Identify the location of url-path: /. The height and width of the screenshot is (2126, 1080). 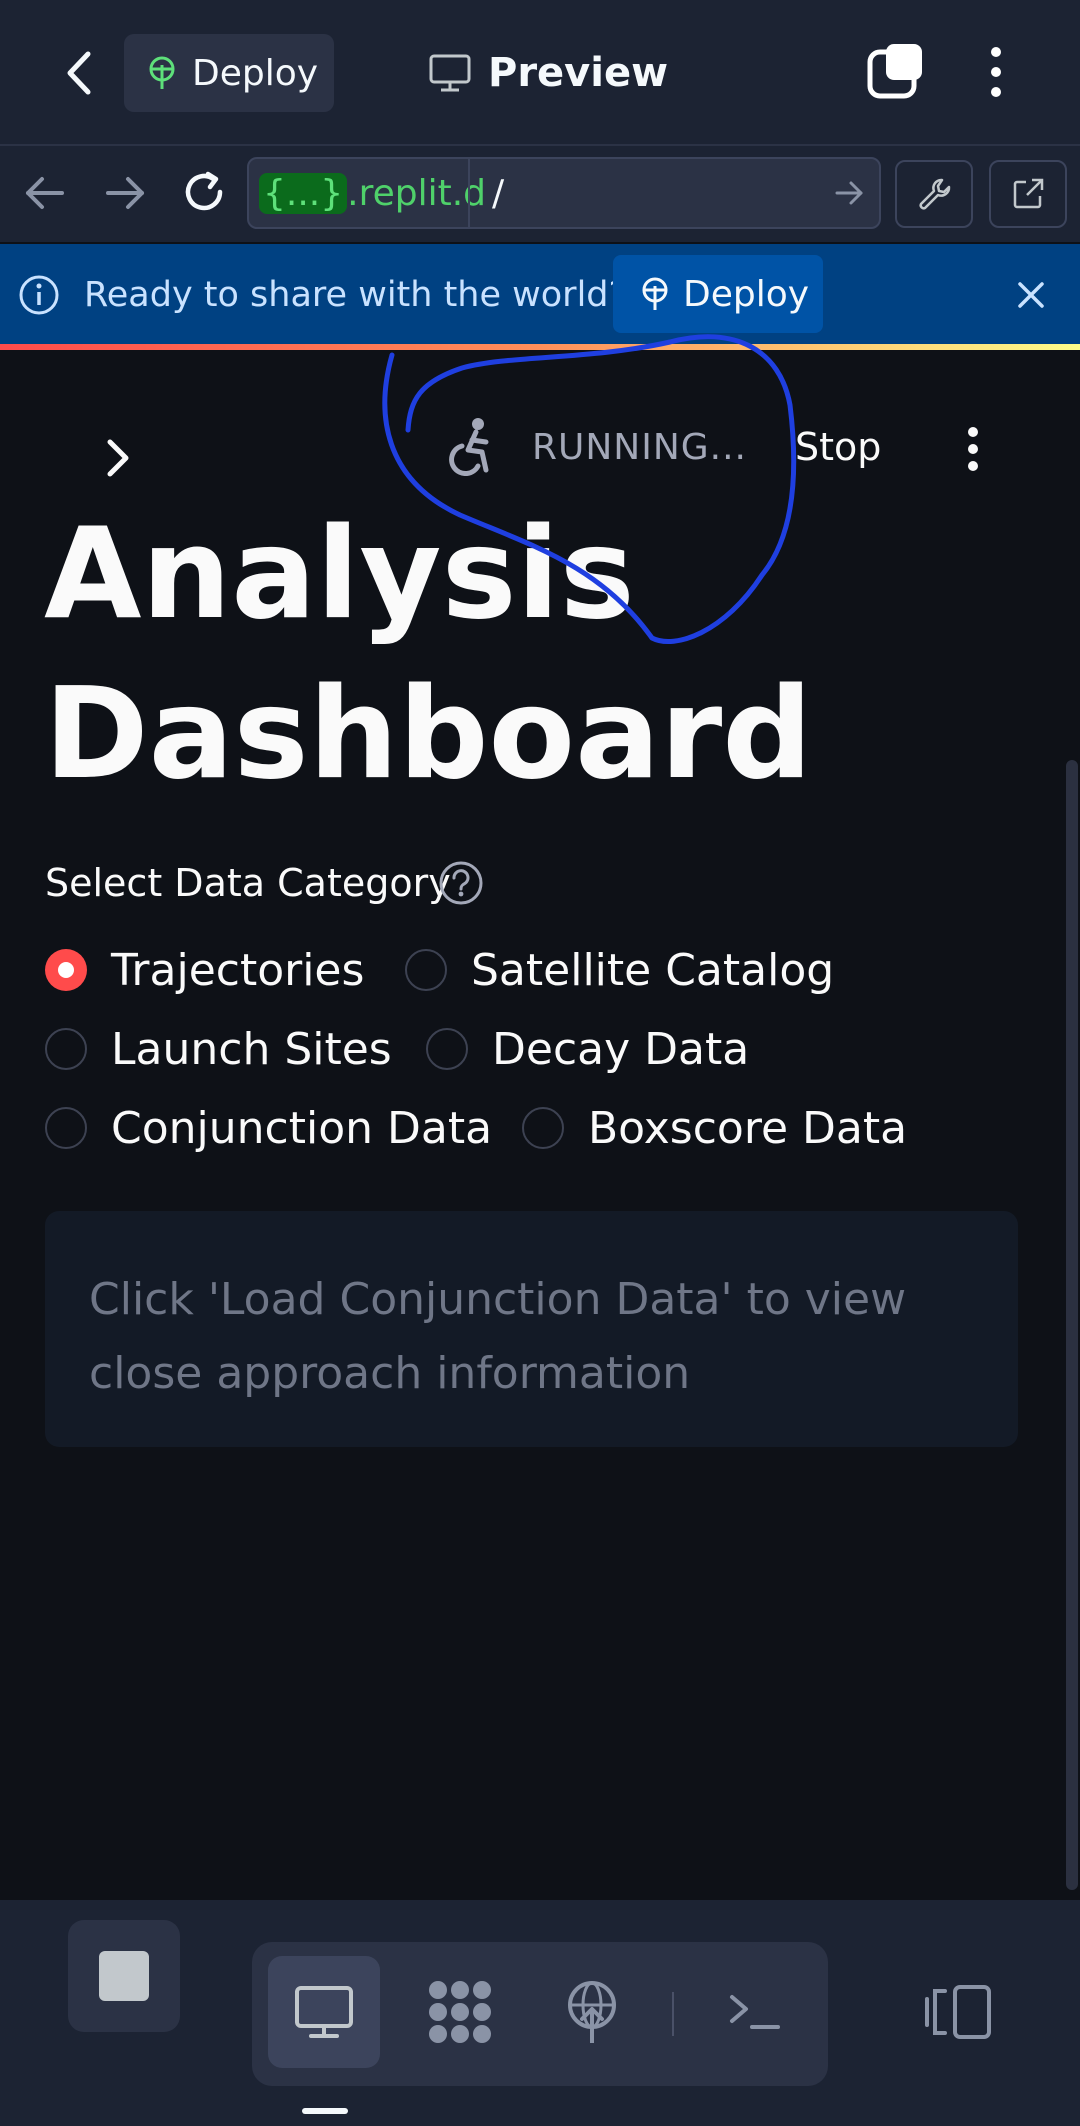
(498, 193).